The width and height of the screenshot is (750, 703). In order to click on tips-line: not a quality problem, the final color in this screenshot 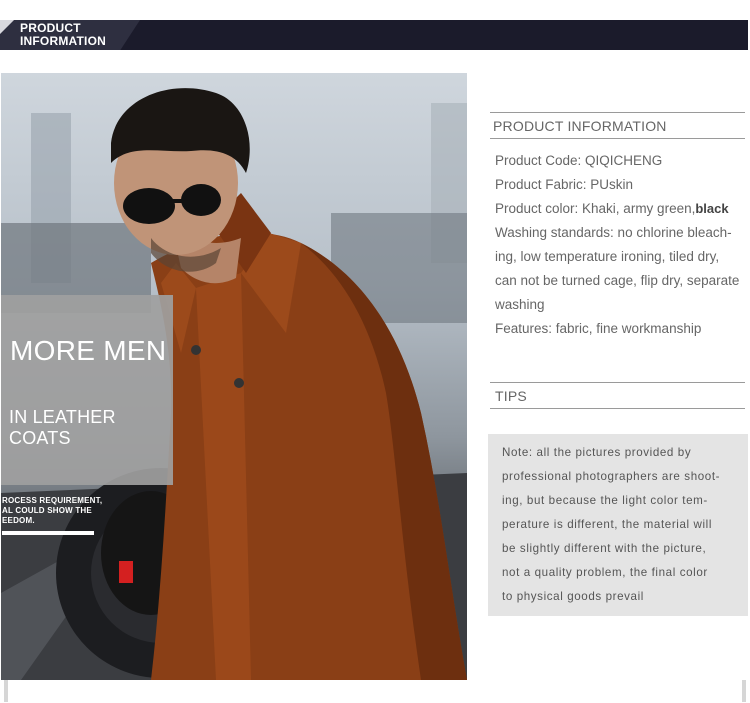, I will do `click(605, 572)`.